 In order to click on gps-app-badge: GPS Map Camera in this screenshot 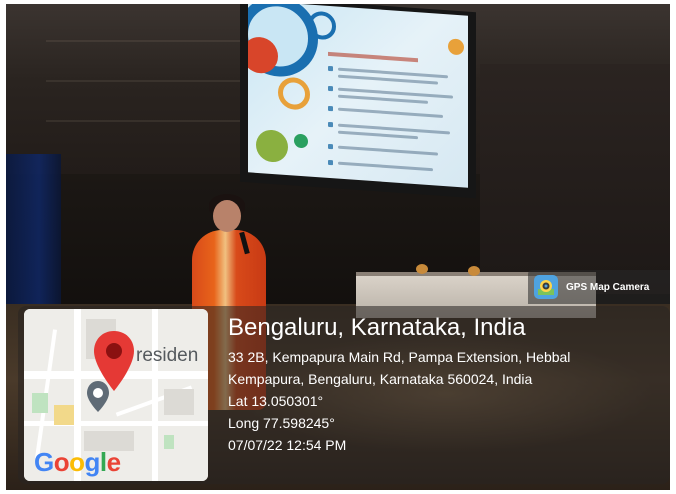, I will do `click(599, 287)`.